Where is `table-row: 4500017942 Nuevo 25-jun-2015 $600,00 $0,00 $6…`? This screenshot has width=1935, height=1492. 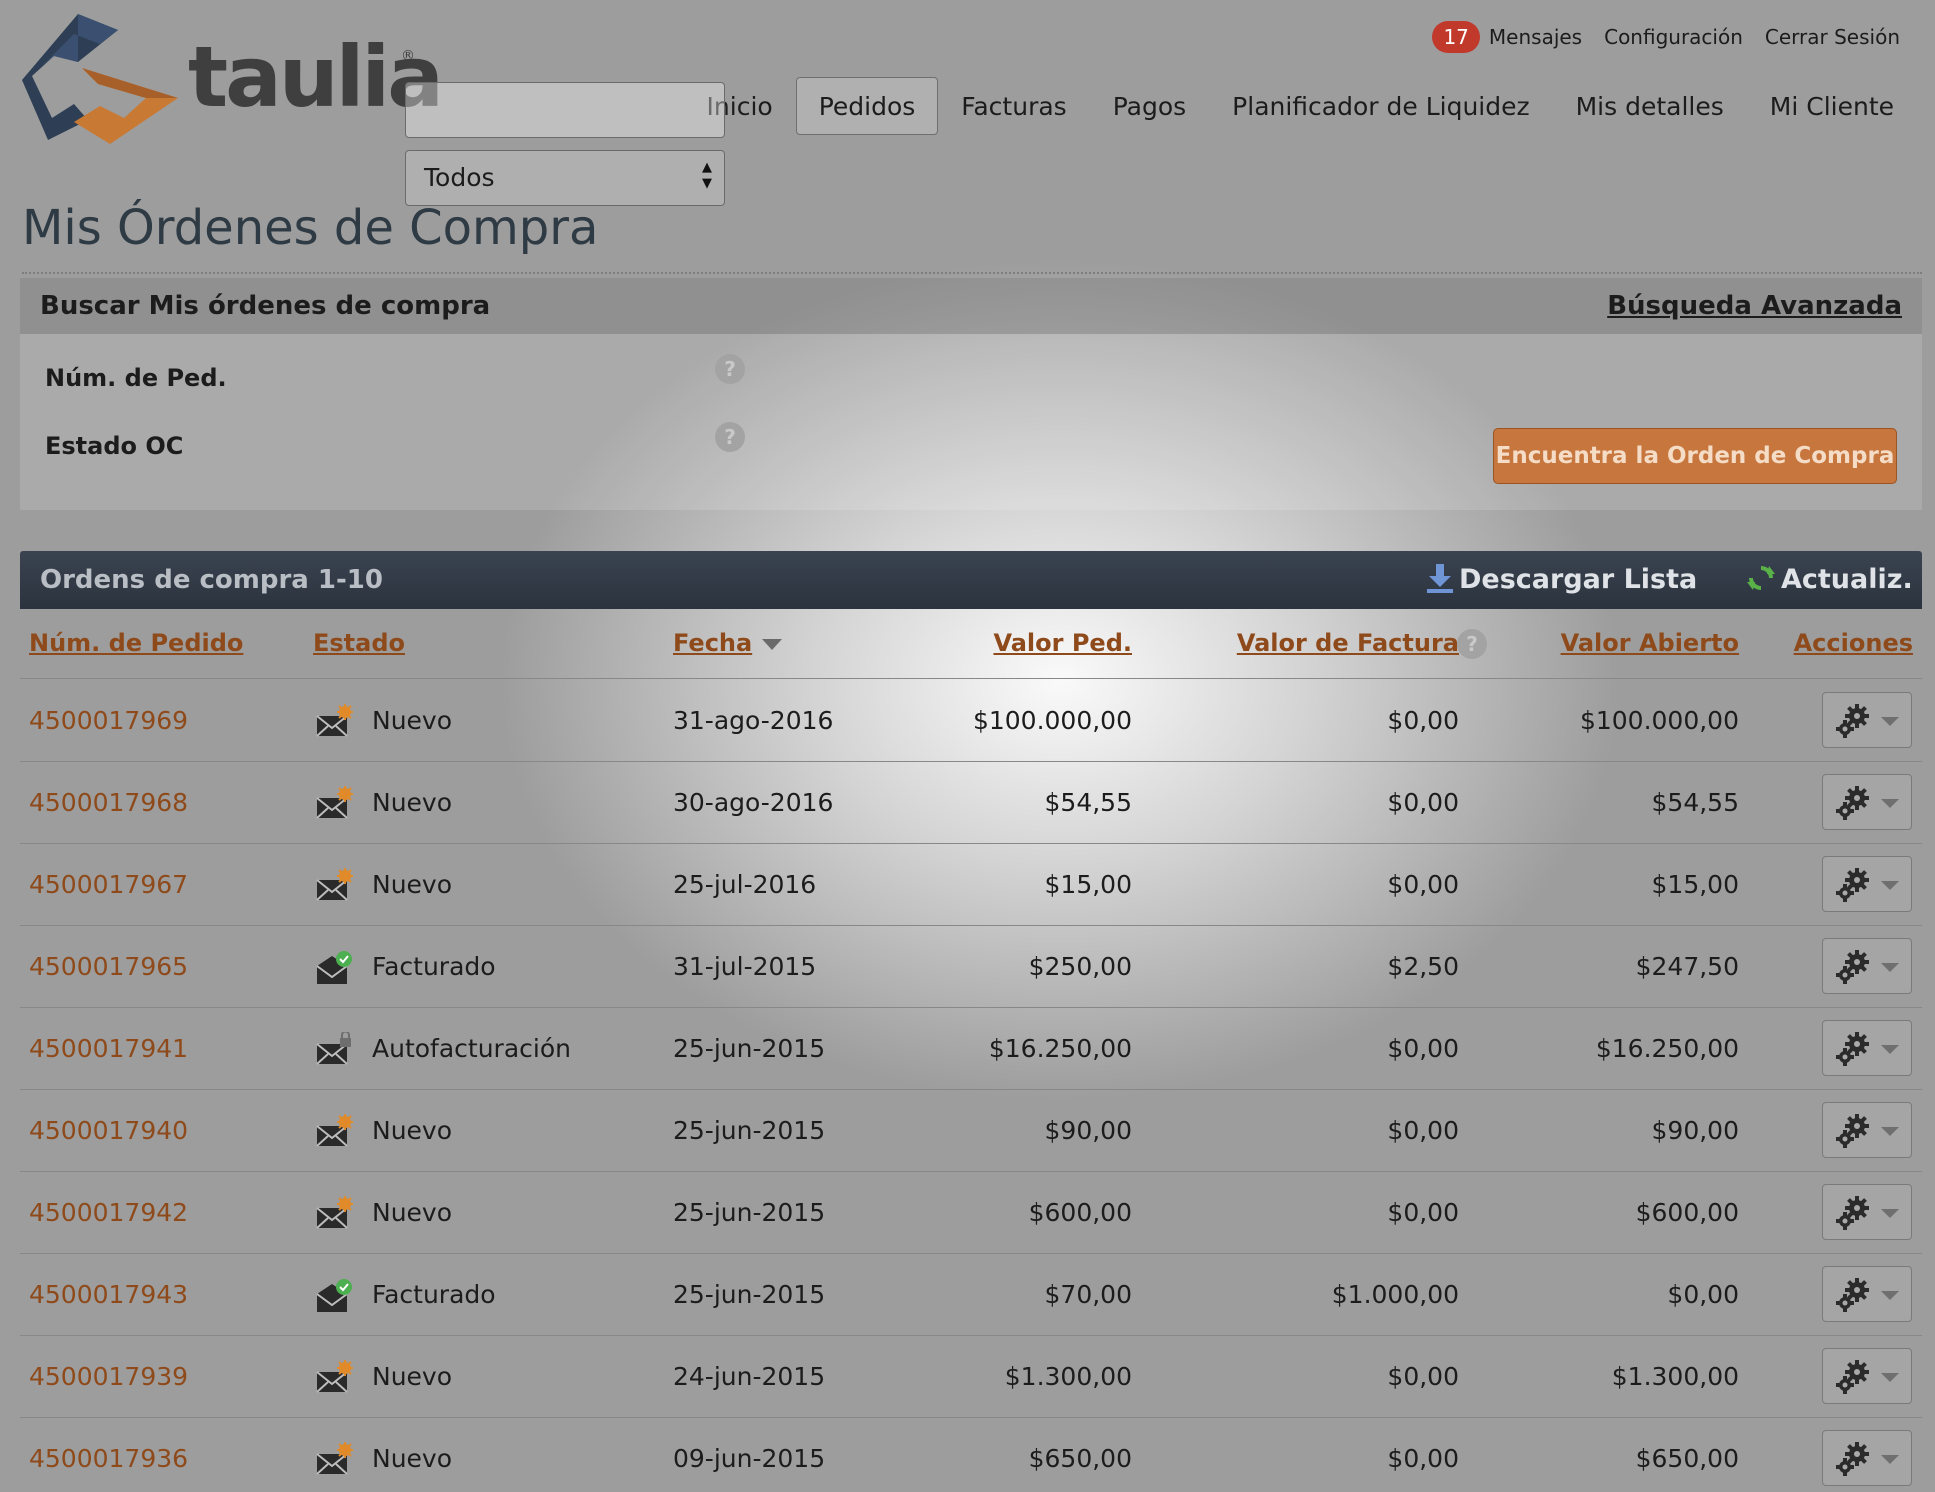 table-row: 4500017942 Nuevo 25-jun-2015 $600,00 $0,00 $6… is located at coordinates (971, 1213).